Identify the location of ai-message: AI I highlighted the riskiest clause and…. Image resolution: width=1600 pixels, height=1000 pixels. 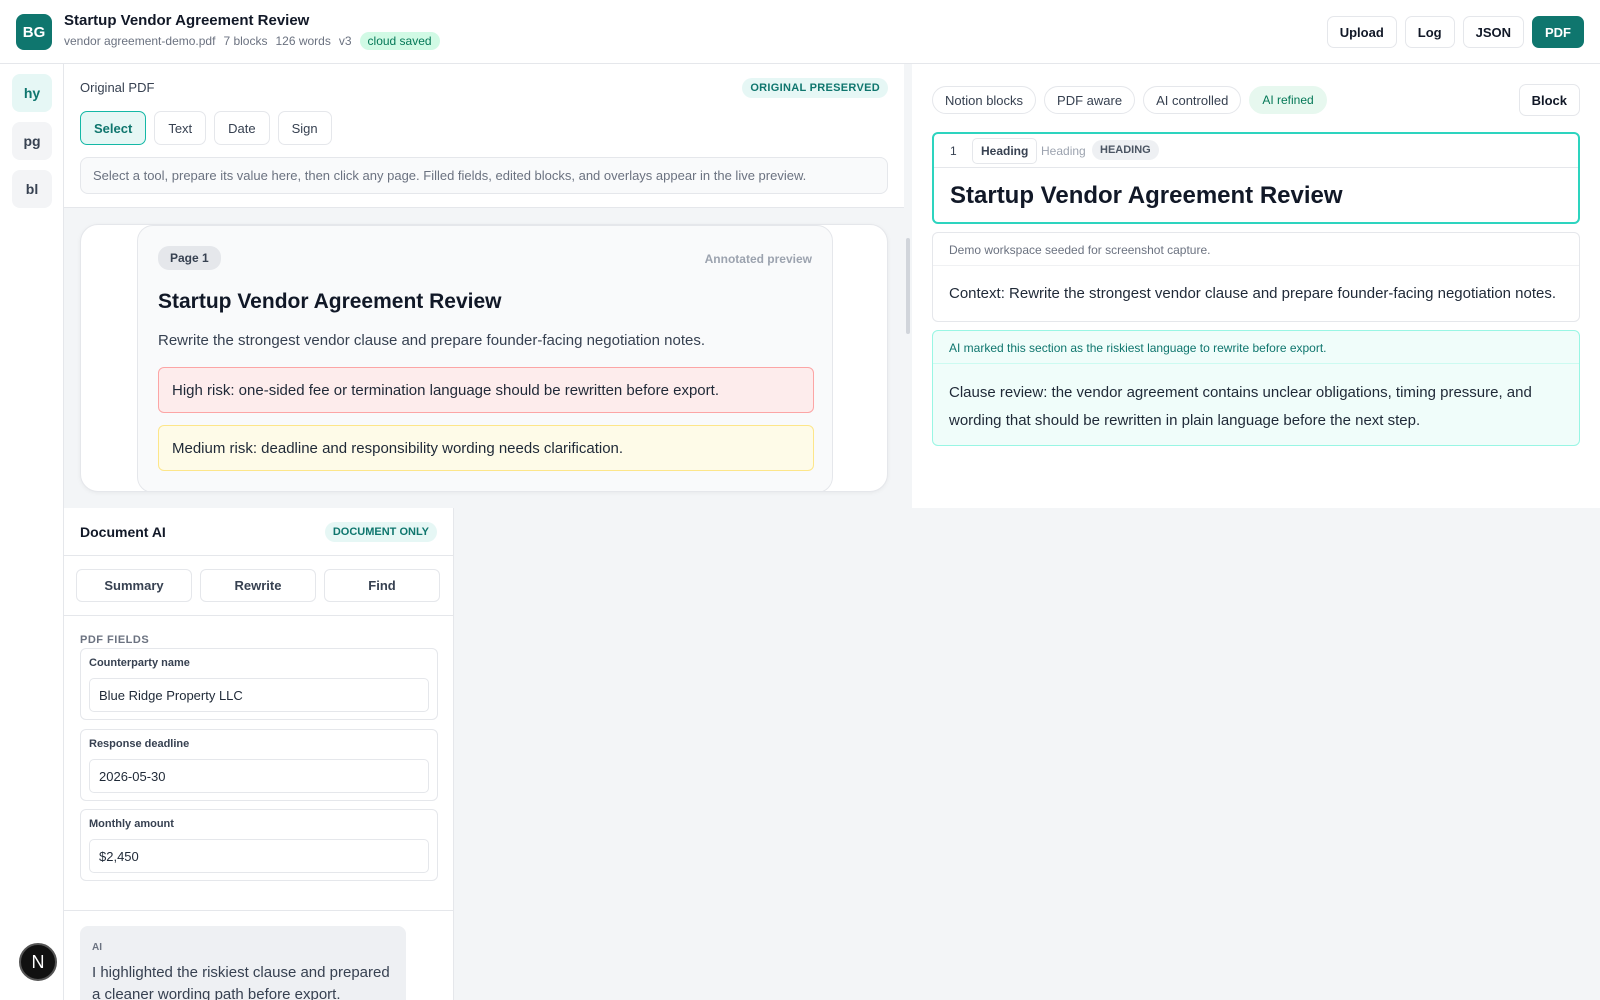
(243, 963).